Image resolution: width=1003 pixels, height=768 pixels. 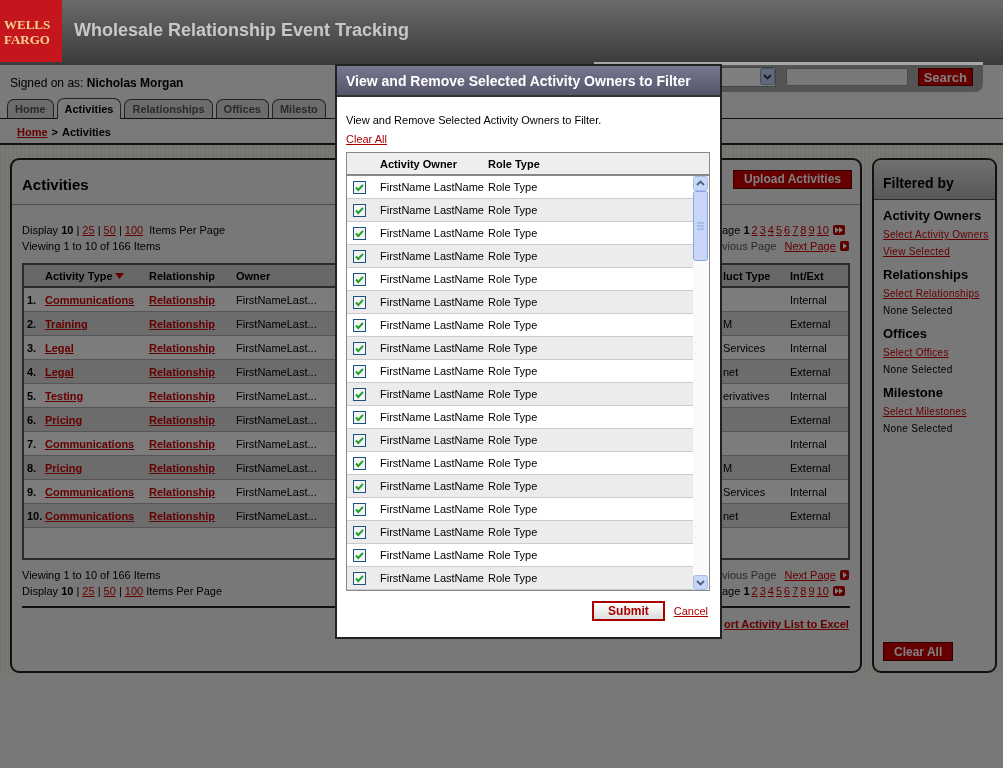 What do you see at coordinates (700, 582) in the screenshot?
I see `scroll-down-button` at bounding box center [700, 582].